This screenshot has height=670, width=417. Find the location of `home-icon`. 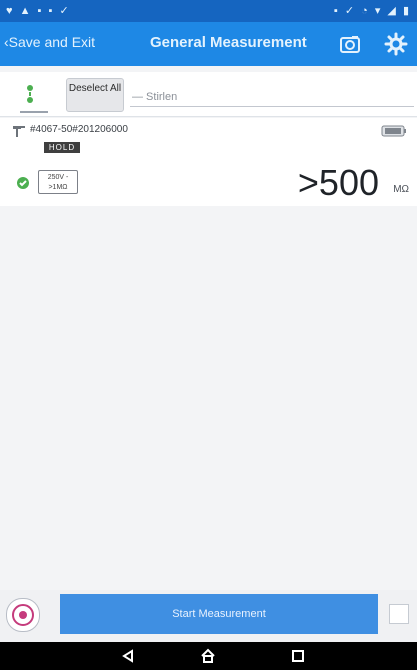

home-icon is located at coordinates (208, 656).